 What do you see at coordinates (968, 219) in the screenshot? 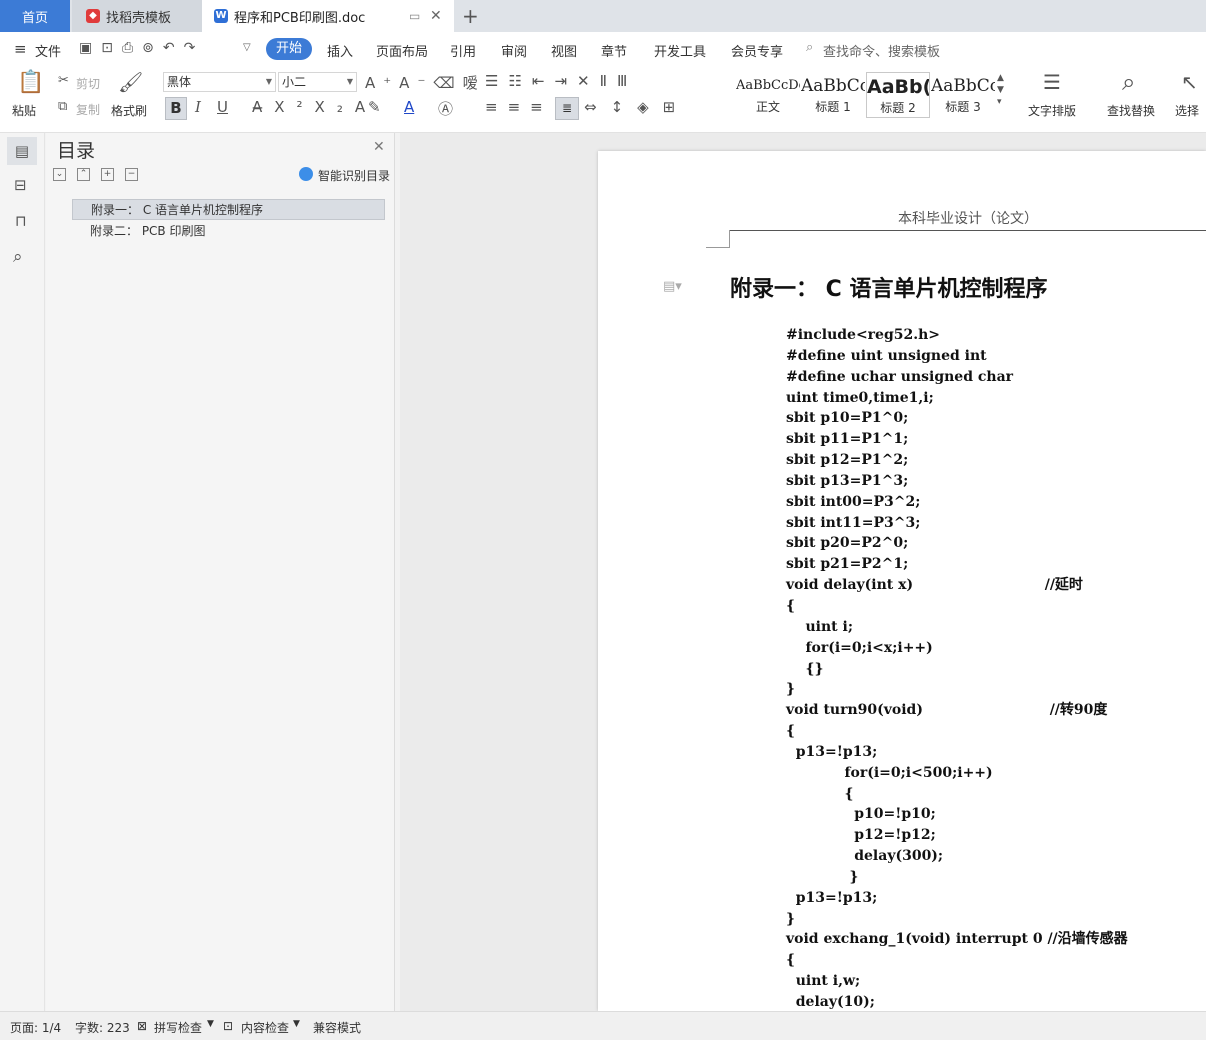
I see `page-header: 本科毕业设计（论文）` at bounding box center [968, 219].